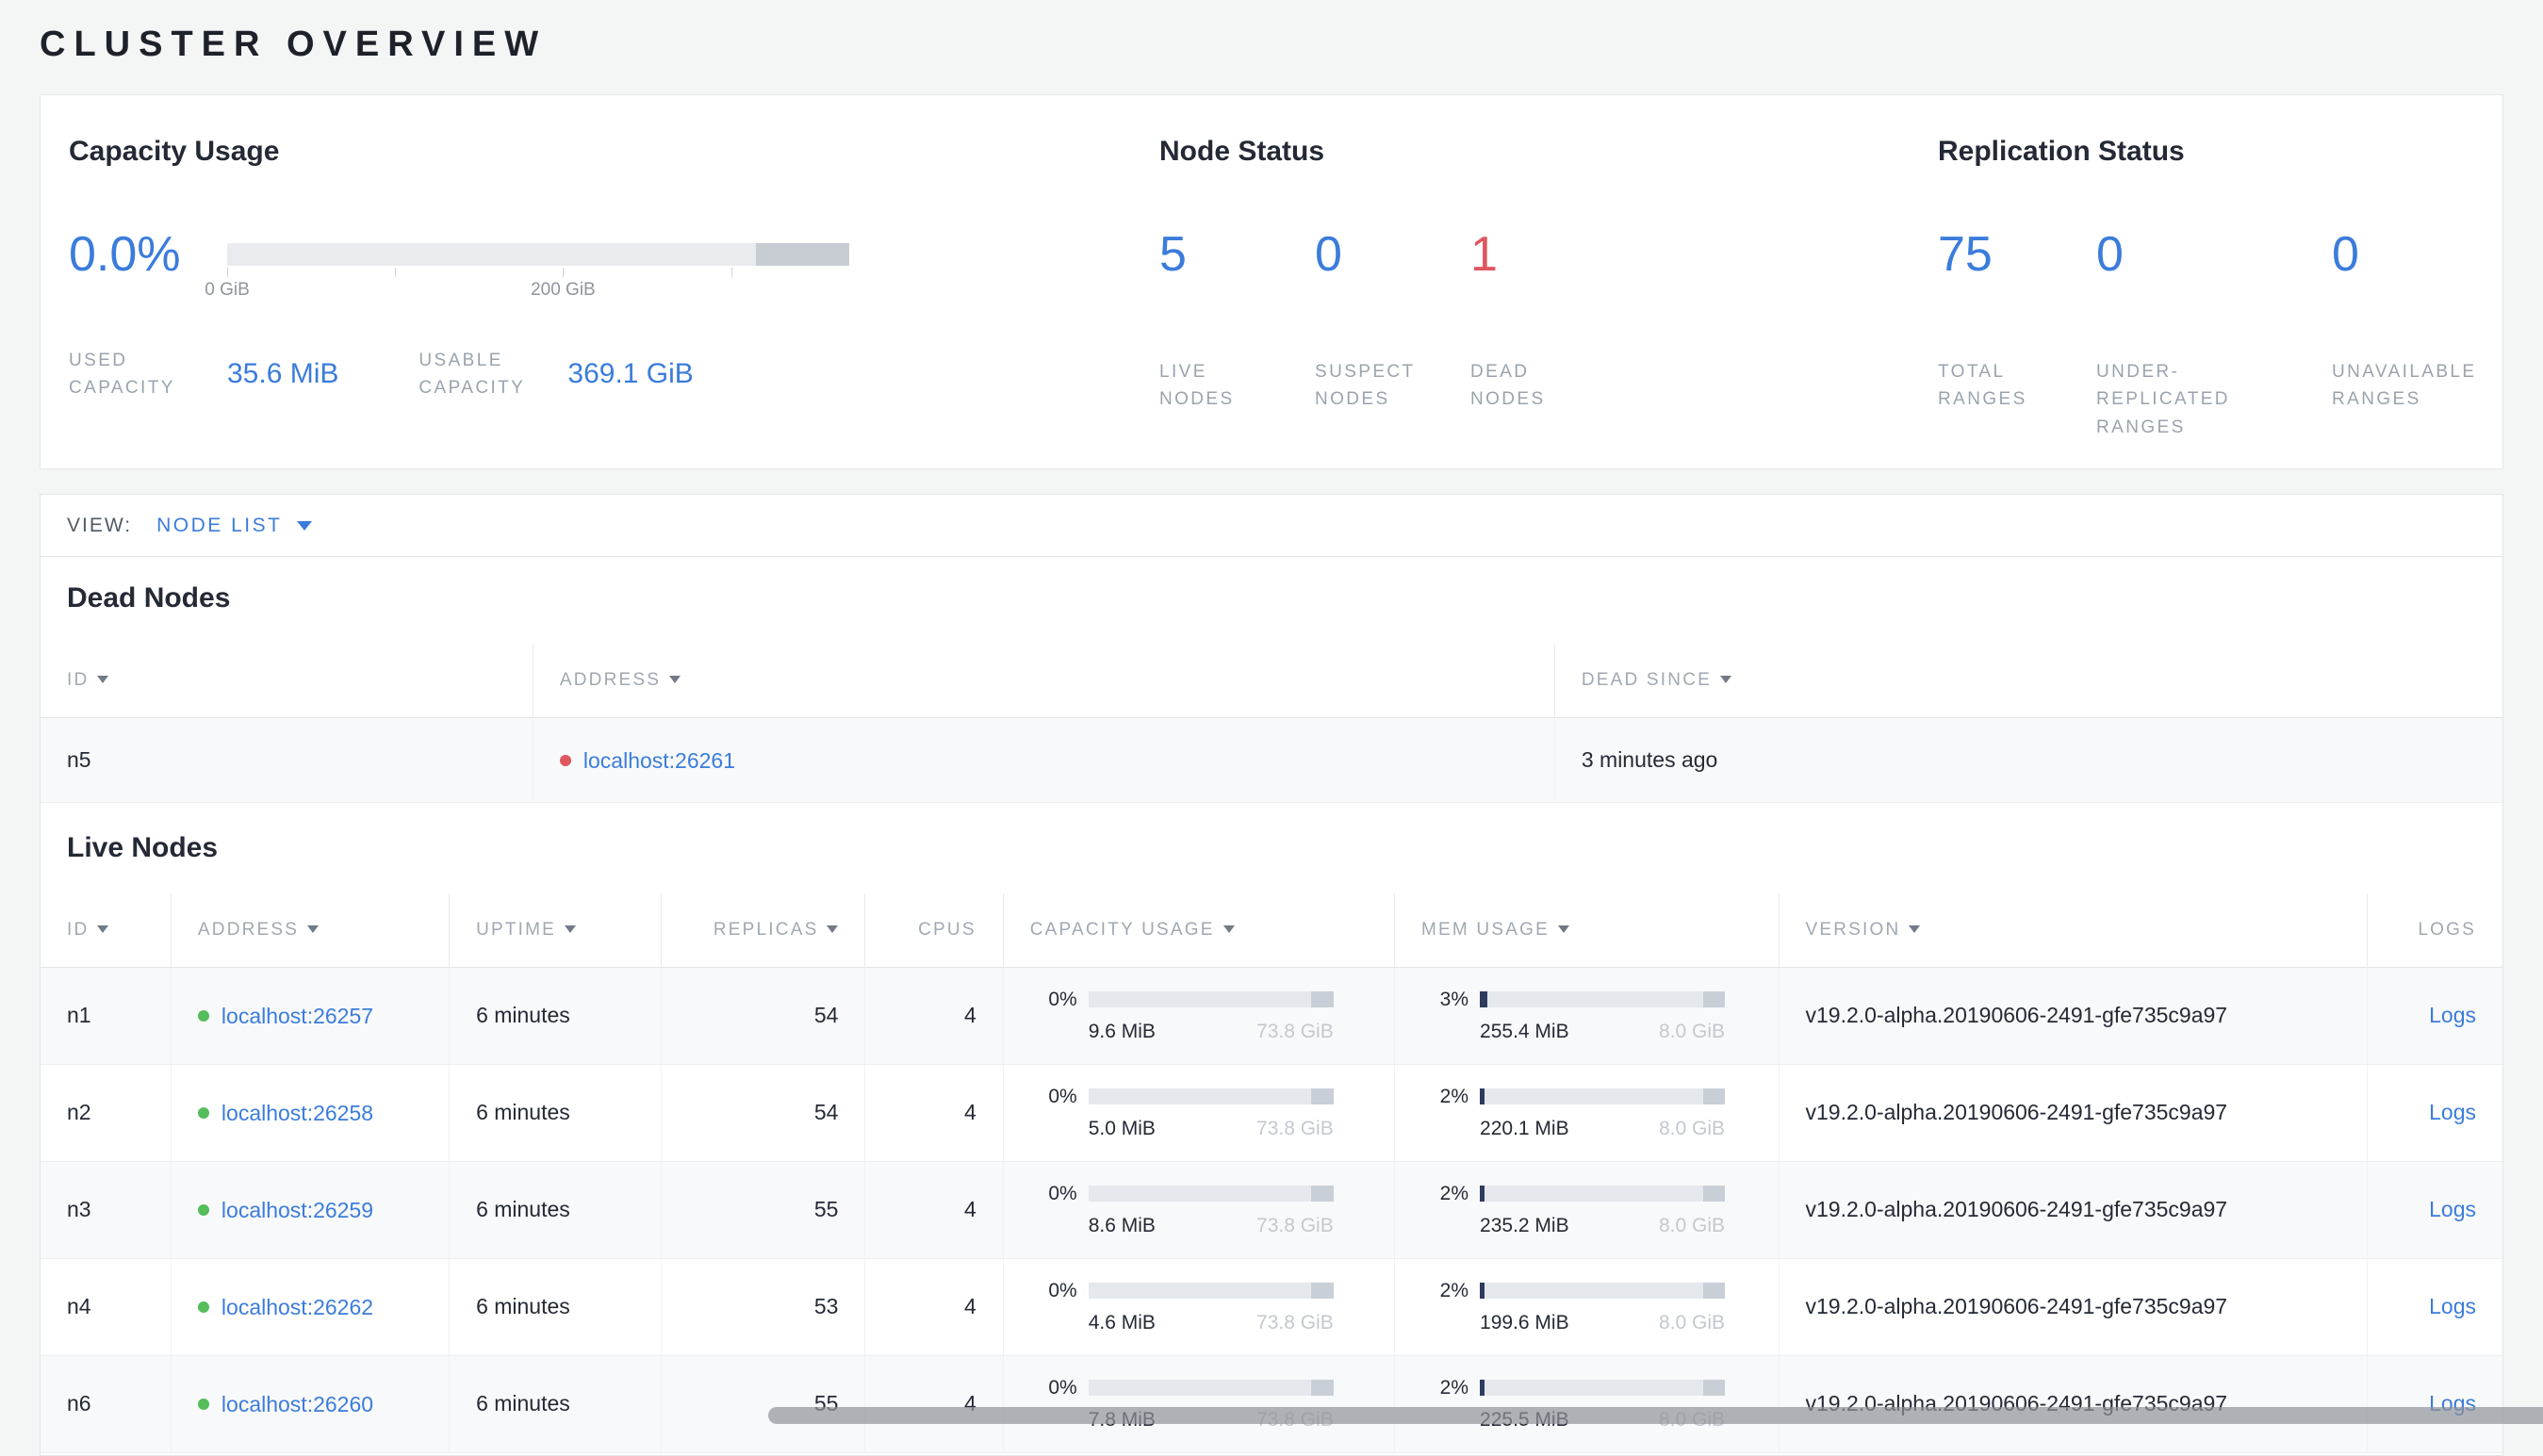  What do you see at coordinates (555, 1210) in the screenshot?
I see `uptime-cell: 6 minutes` at bounding box center [555, 1210].